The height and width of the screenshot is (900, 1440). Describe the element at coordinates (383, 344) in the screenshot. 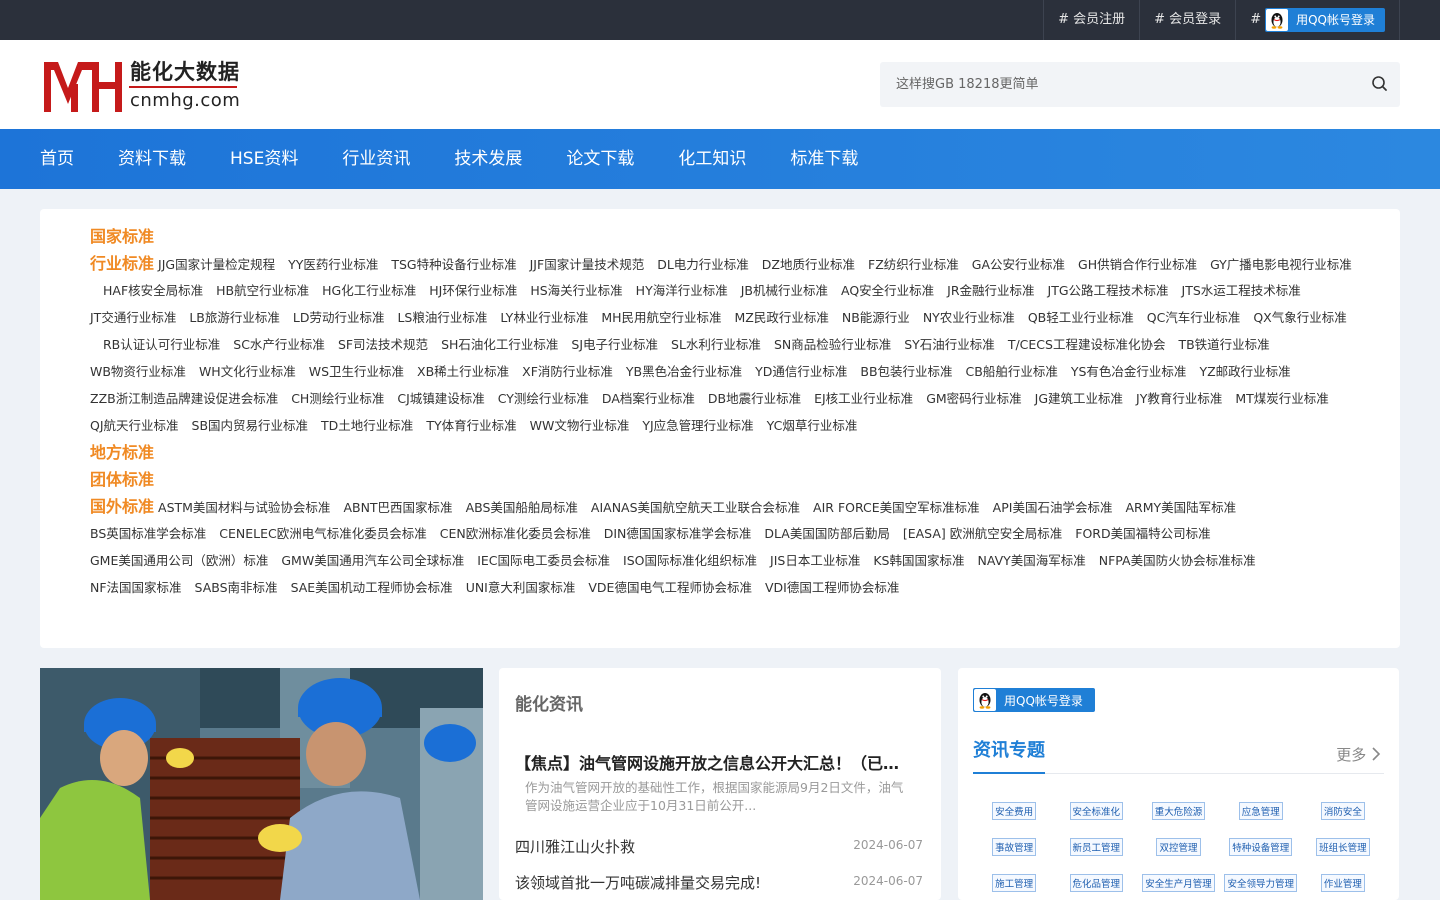

I see `standard-link: SF司法技术规范` at that location.